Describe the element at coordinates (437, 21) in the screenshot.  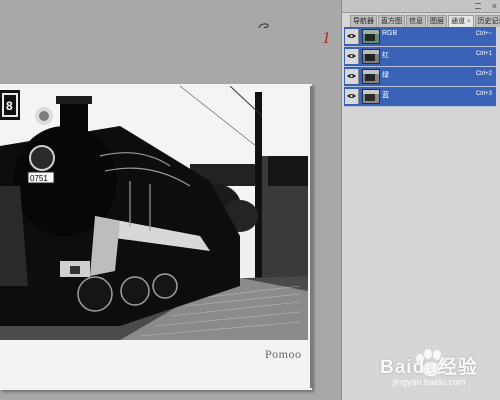
I see `tab-layers: 图层` at that location.